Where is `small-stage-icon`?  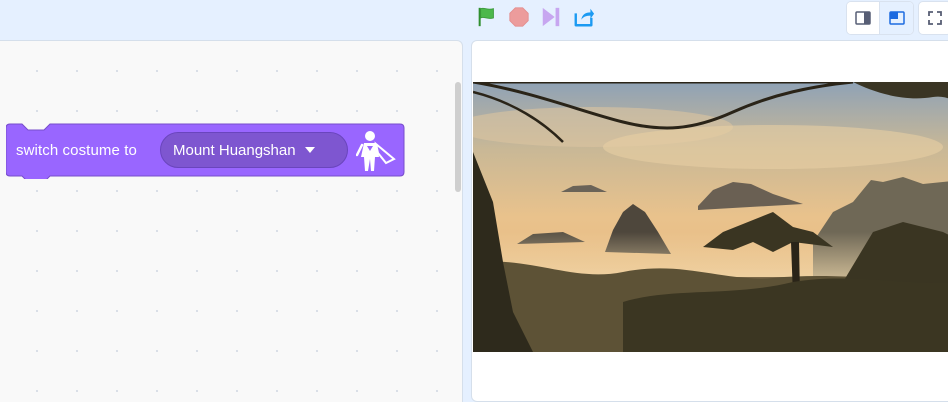 small-stage-icon is located at coordinates (863, 18).